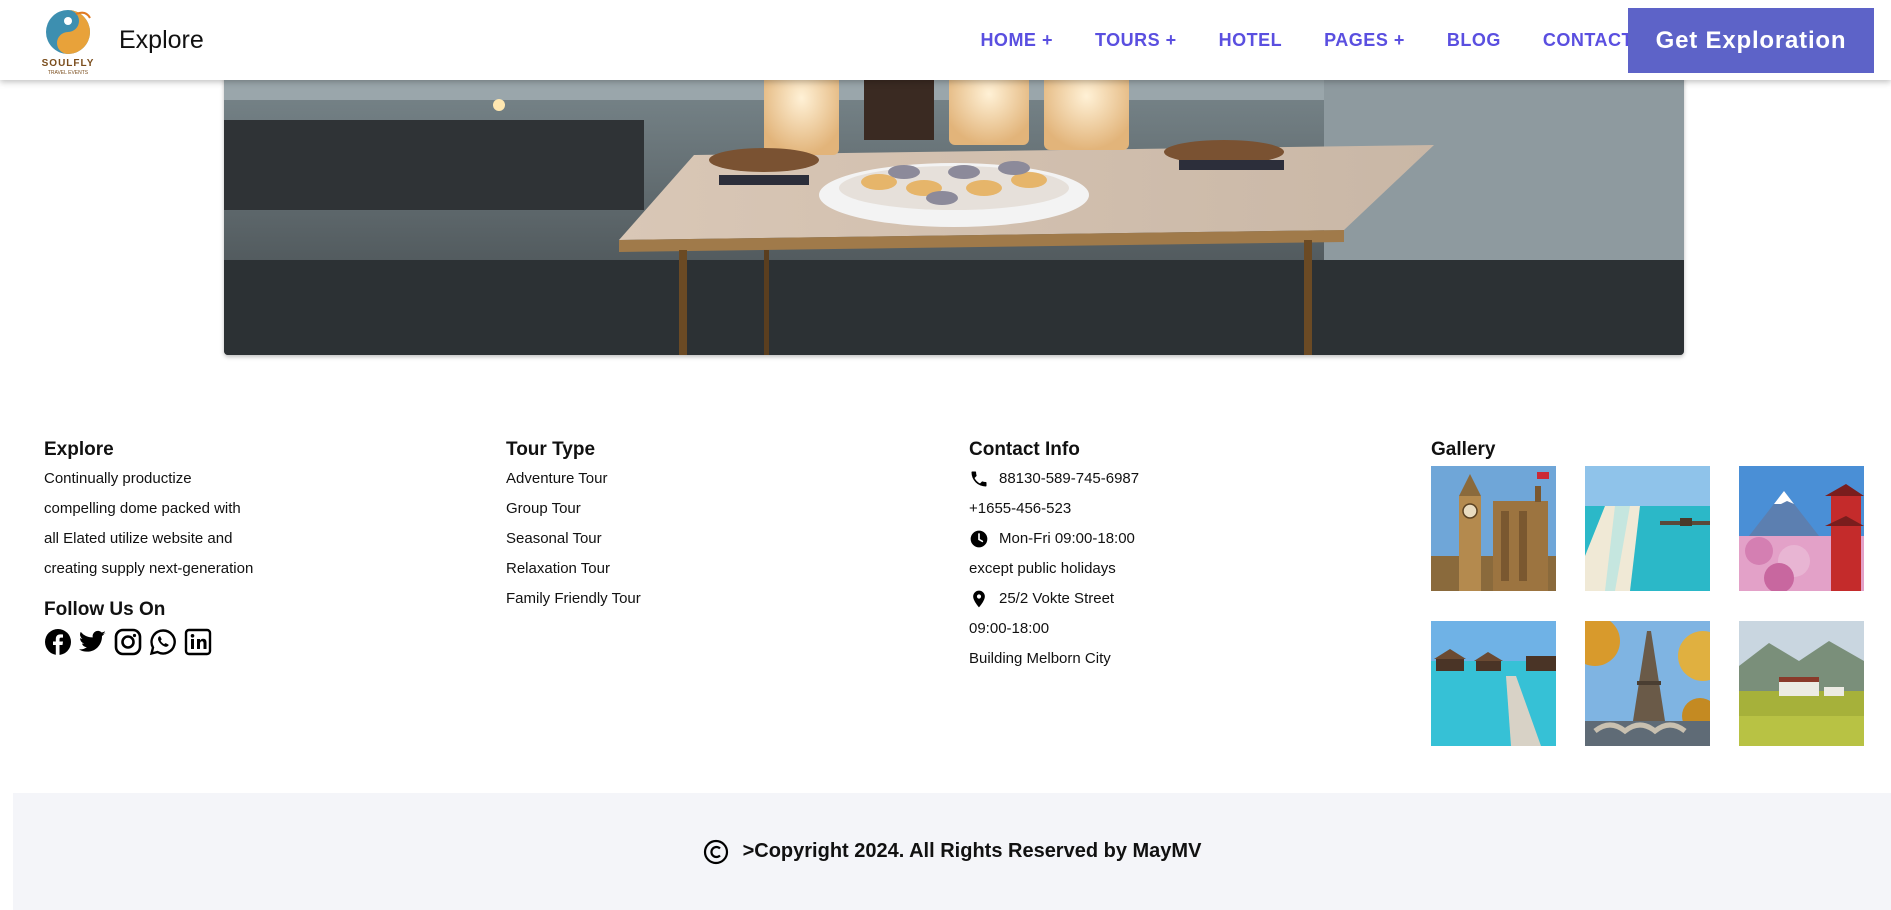  What do you see at coordinates (93, 642) in the screenshot?
I see `twitter-icon` at bounding box center [93, 642].